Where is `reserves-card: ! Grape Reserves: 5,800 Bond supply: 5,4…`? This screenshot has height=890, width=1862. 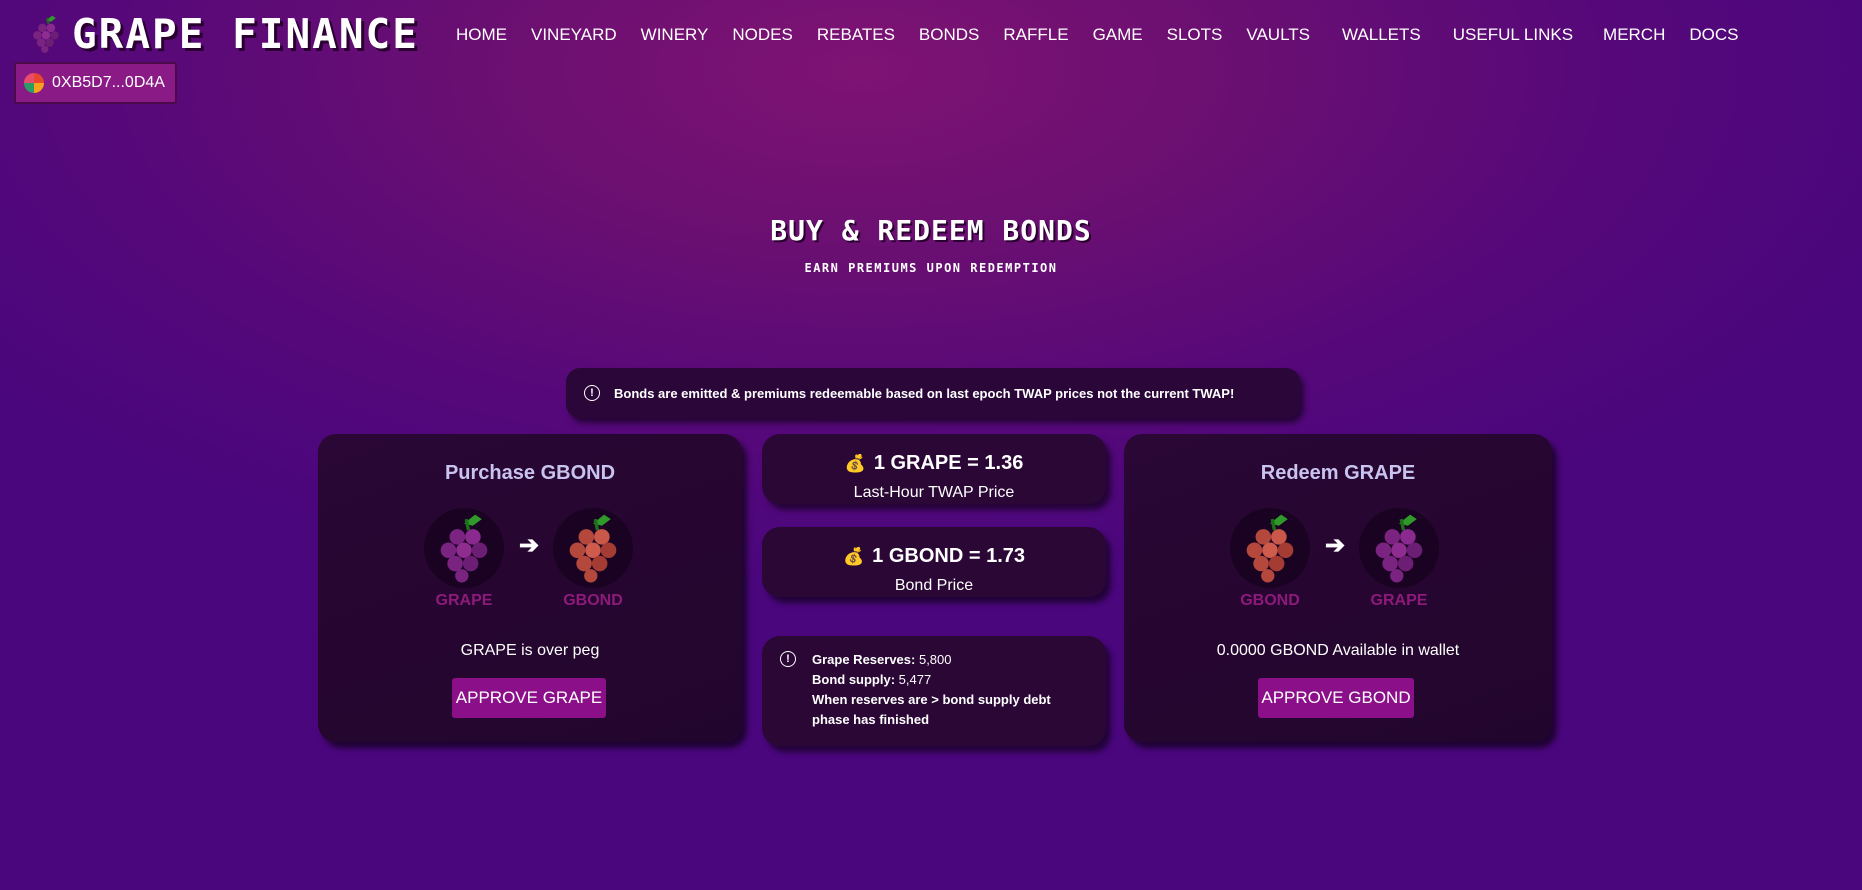 reserves-card: ! Grape Reserves: 5,800 Bond supply: 5,4… is located at coordinates (934, 691).